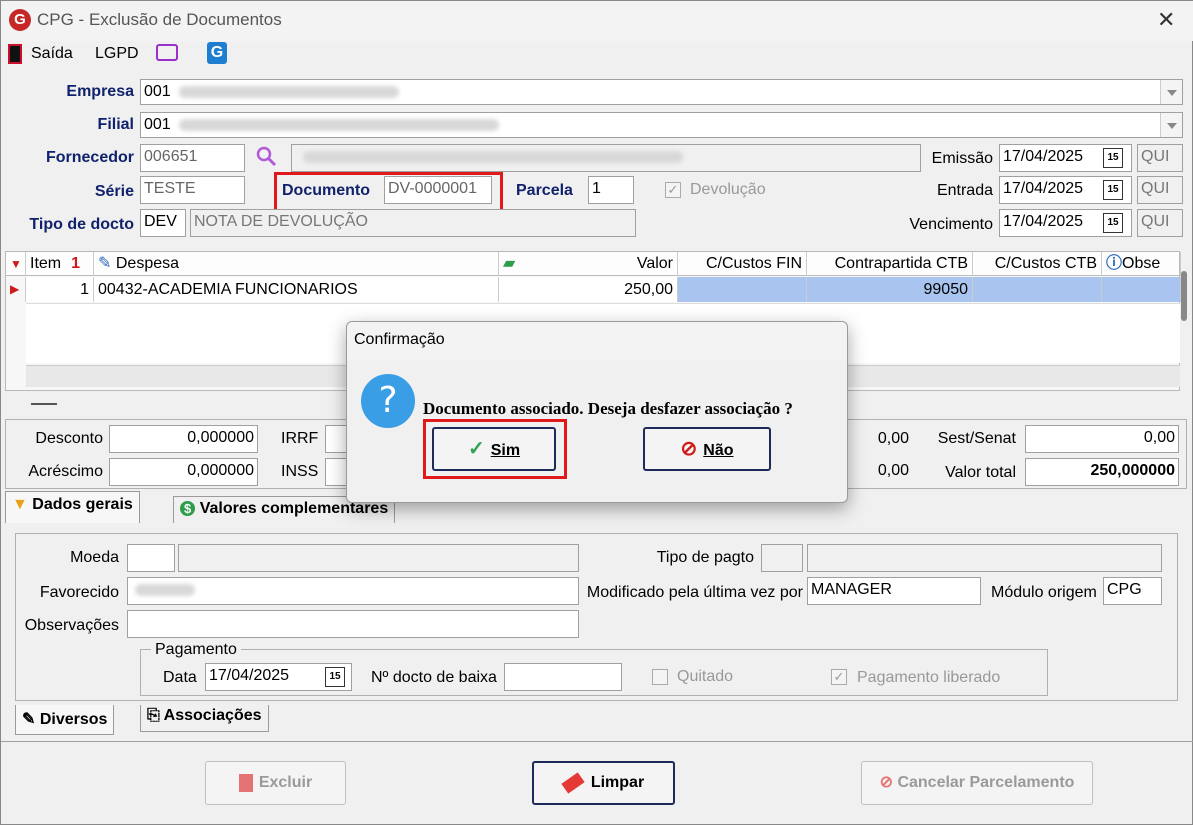 The image size is (1193, 825). What do you see at coordinates (962, 158) in the screenshot?
I see `emissao-label: Emissão` at bounding box center [962, 158].